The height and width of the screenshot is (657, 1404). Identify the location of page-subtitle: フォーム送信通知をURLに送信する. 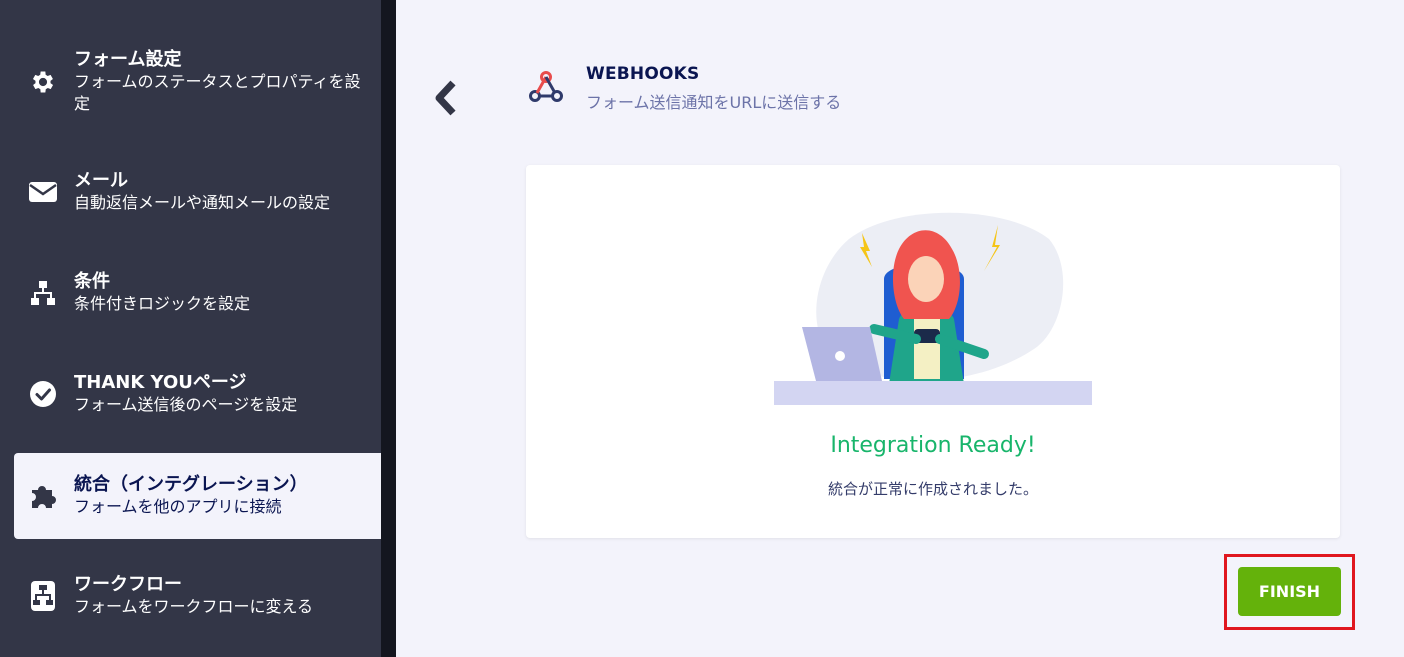
(714, 102).